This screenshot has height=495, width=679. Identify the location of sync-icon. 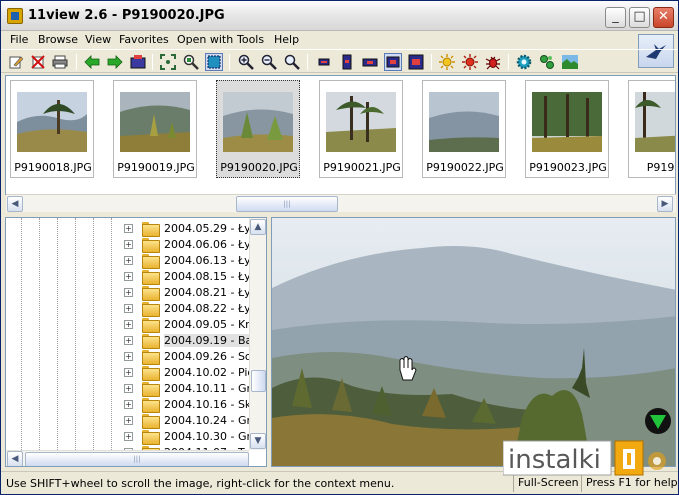
(547, 62).